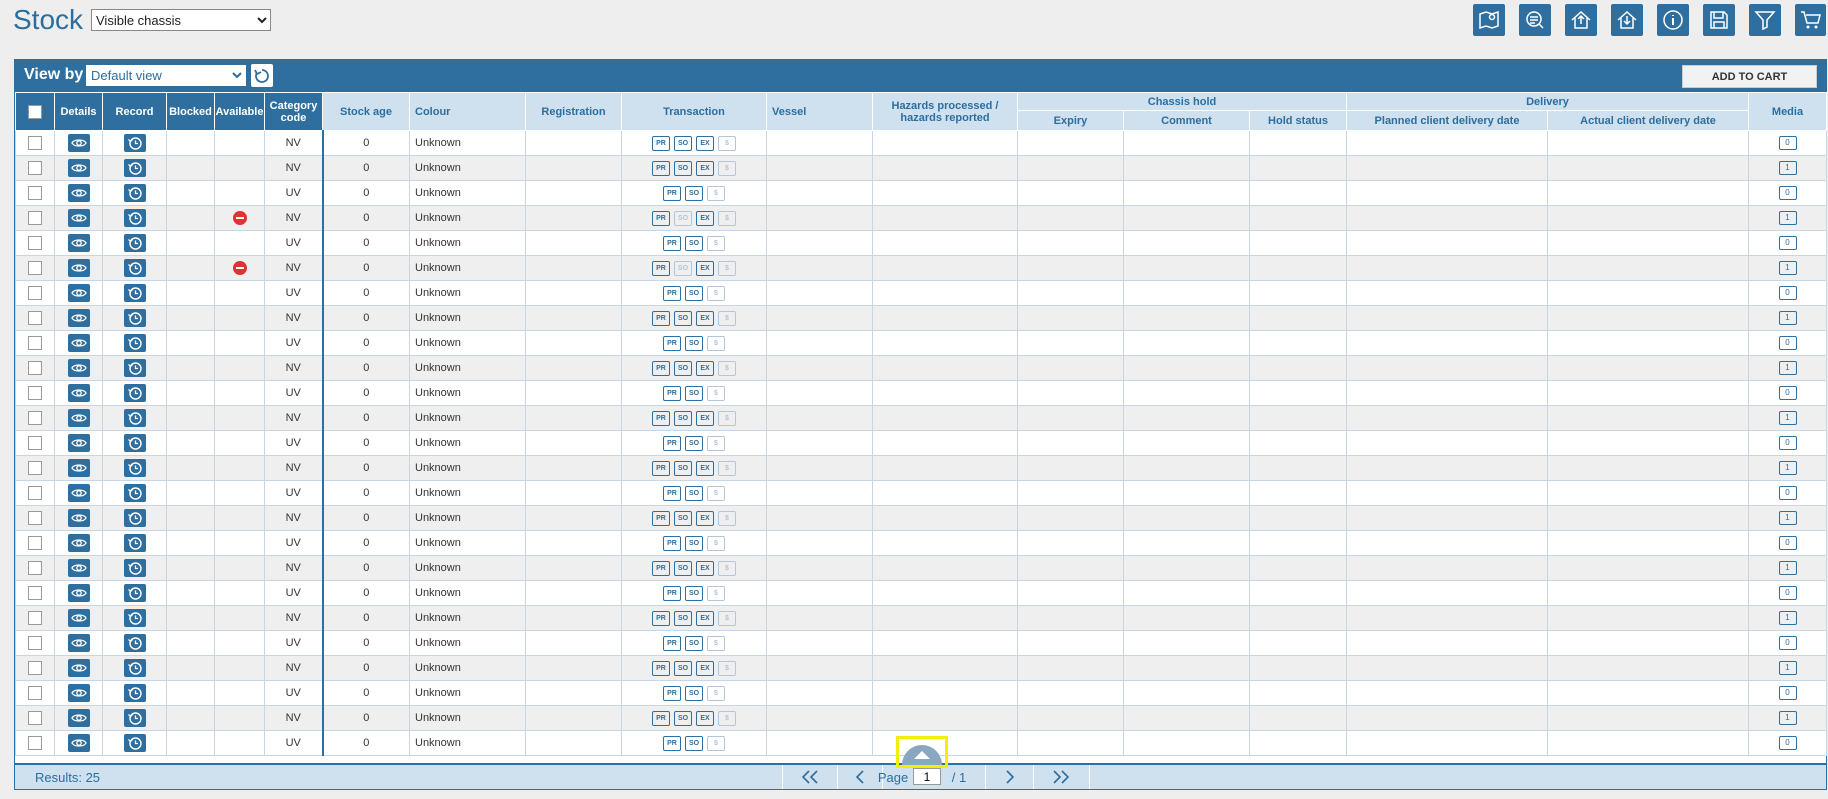  I want to click on col-vessel: Vessel, so click(819, 111).